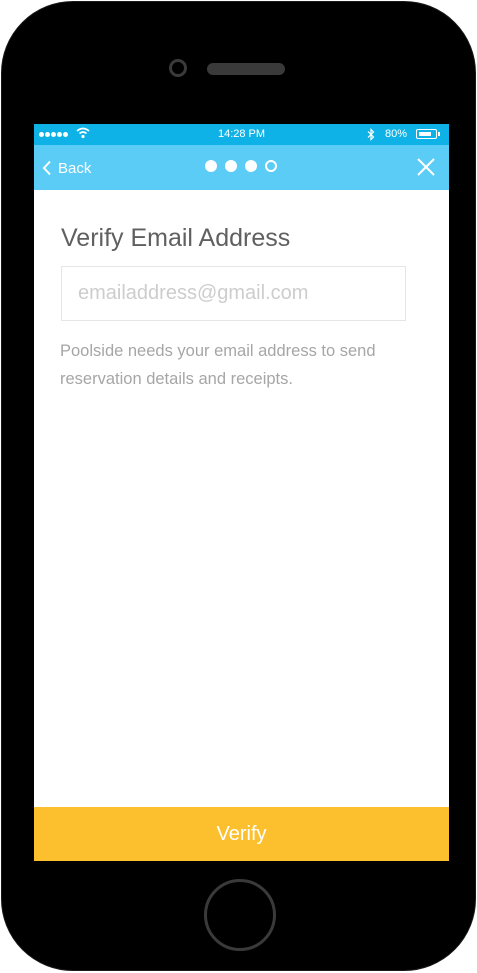  I want to click on progress-dot-pending, so click(271, 166).